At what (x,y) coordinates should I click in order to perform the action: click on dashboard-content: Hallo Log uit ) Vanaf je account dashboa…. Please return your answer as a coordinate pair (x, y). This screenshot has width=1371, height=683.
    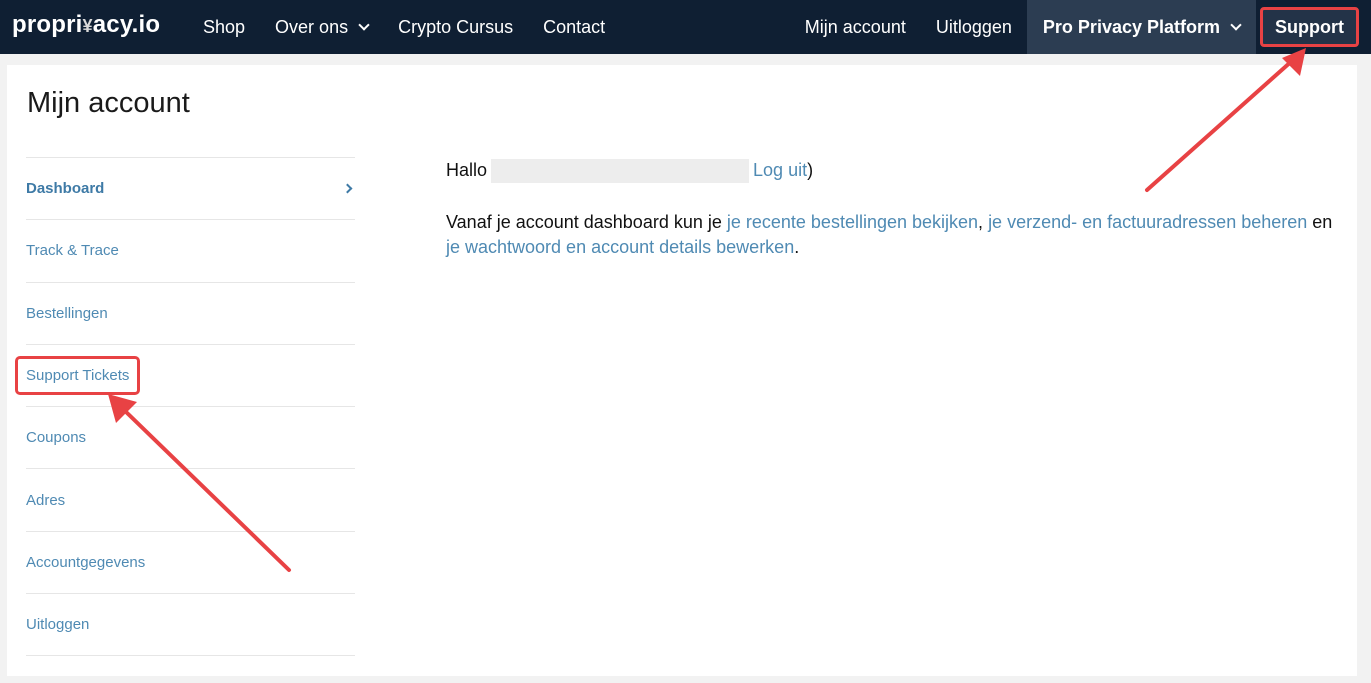
    Looking at the image, I should click on (896, 209).